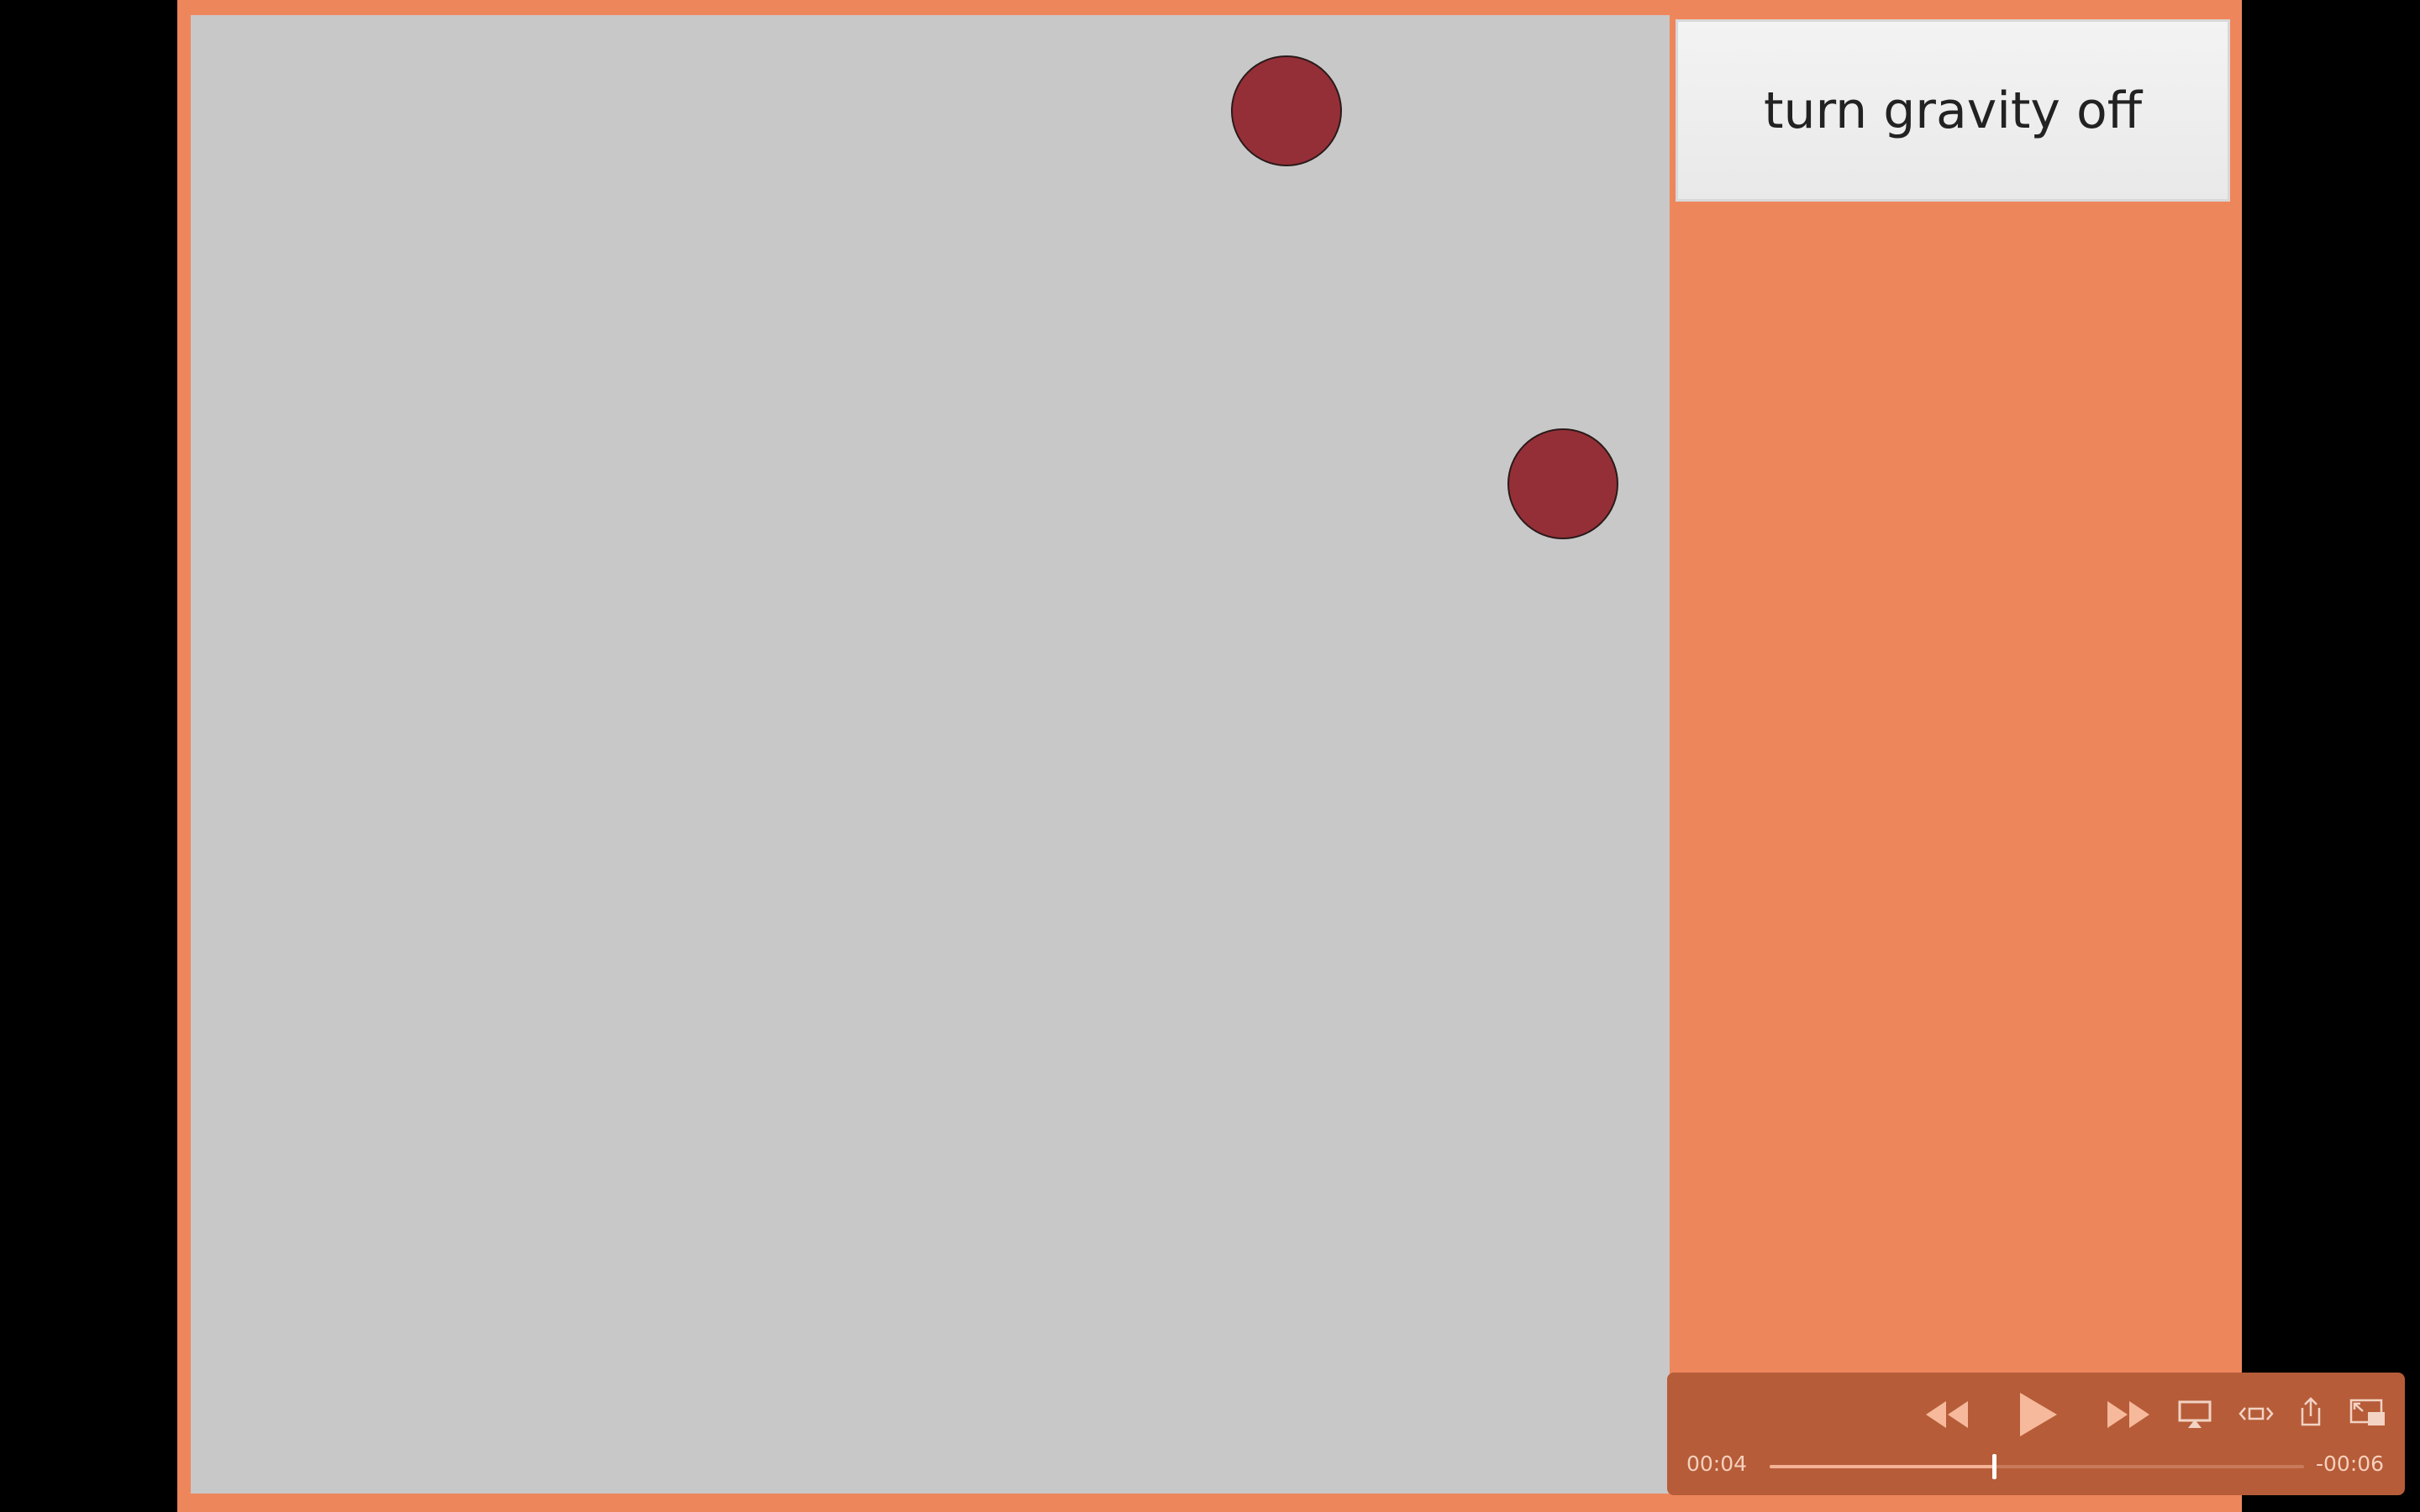 The image size is (2420, 1512). I want to click on elapsed-time: 00:04, so click(1717, 1464).